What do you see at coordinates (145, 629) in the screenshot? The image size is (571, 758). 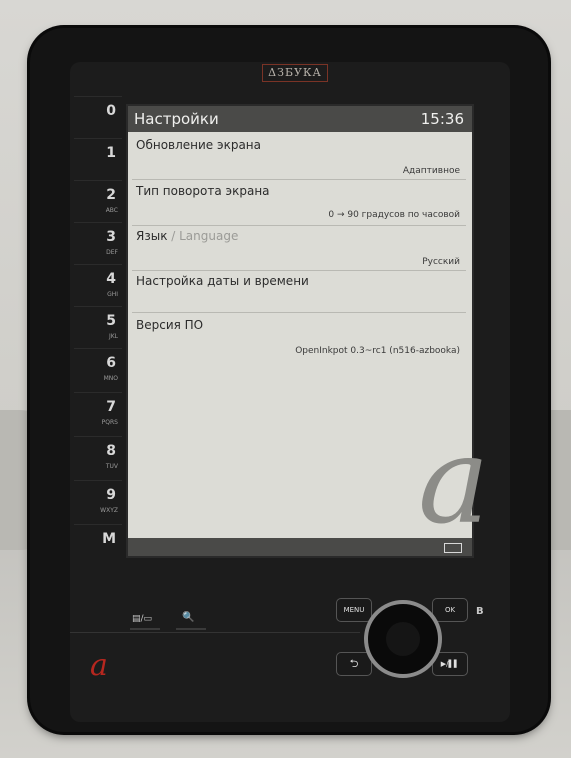 I see `page-toggle-button` at bounding box center [145, 629].